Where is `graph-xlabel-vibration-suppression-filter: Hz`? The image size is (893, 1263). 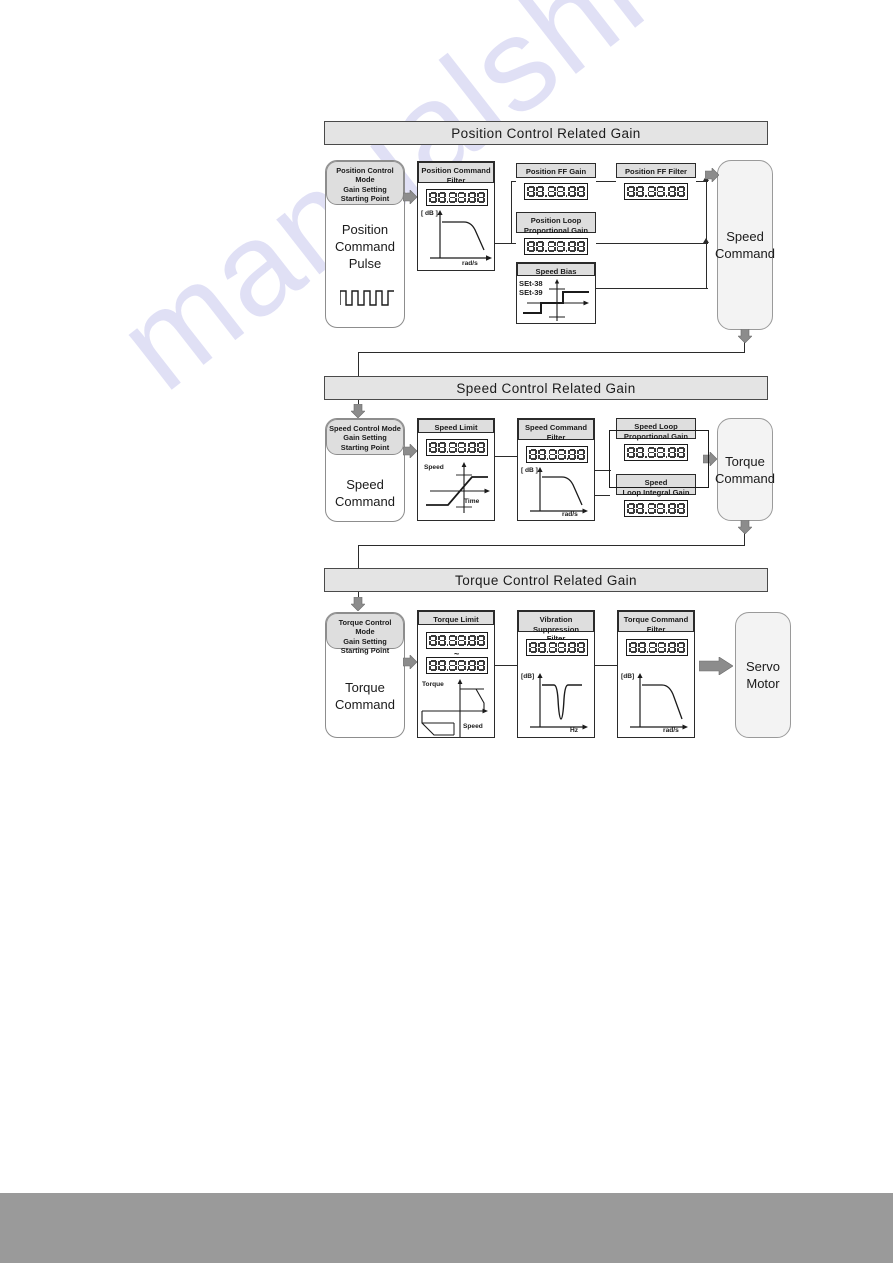
graph-xlabel-vibration-suppression-filter: Hz is located at coordinates (574, 730).